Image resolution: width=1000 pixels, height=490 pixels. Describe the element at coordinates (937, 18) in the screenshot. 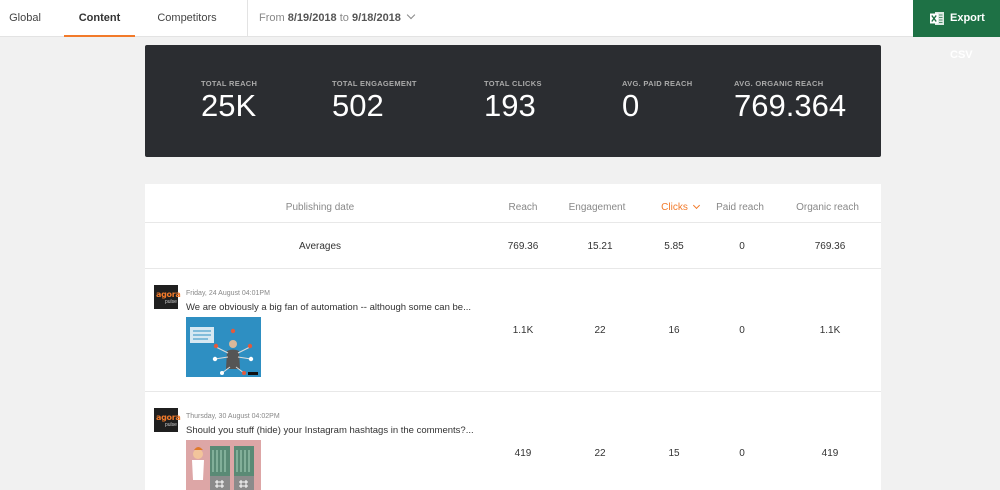

I see `excel-icon` at that location.